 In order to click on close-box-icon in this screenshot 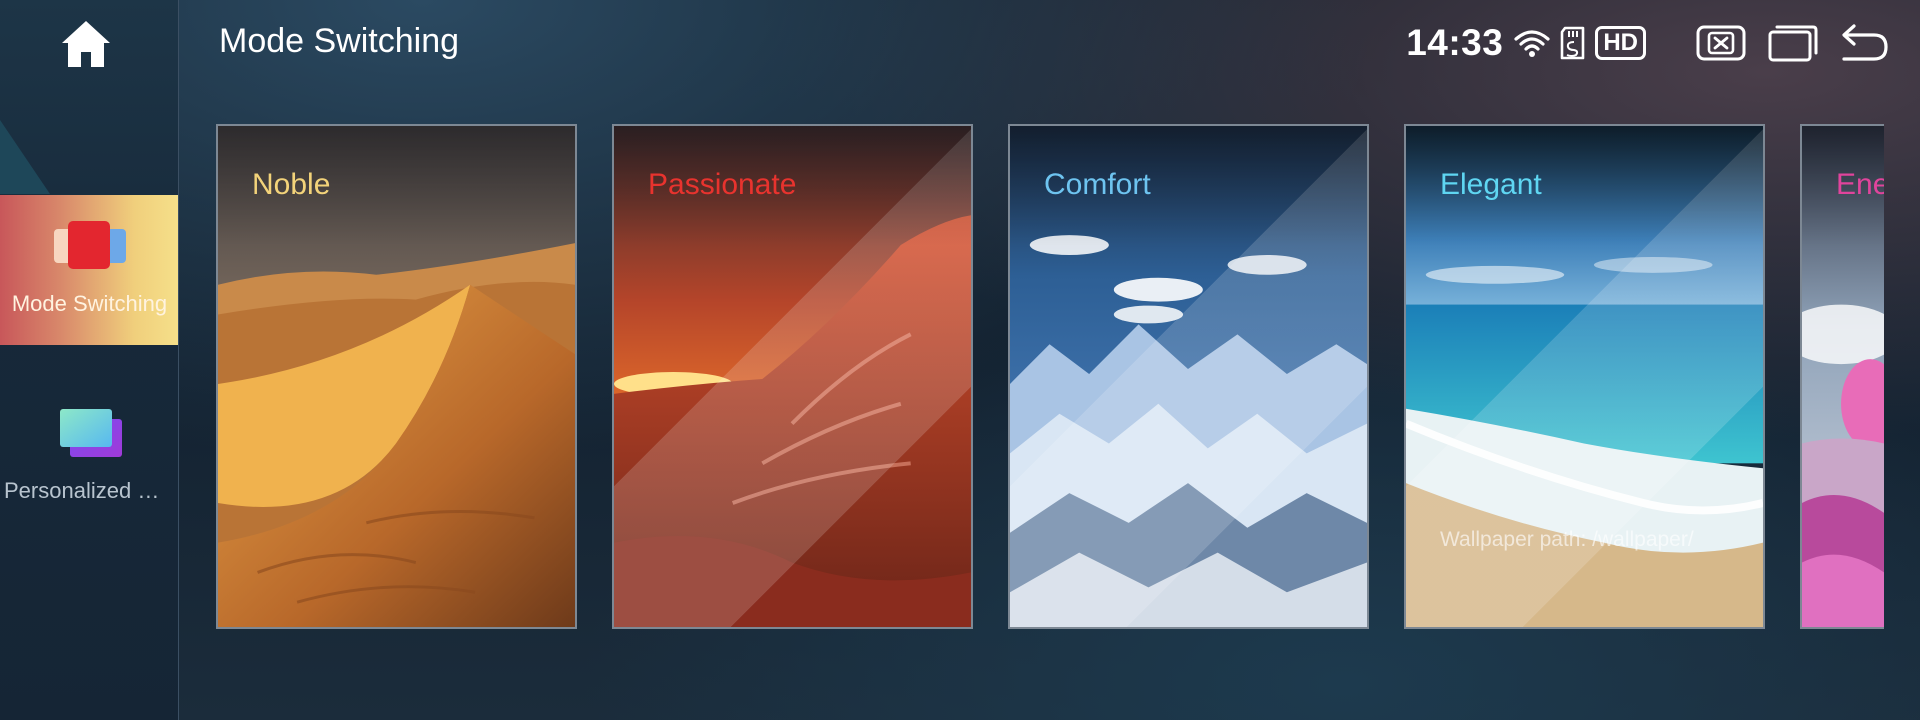, I will do `click(1721, 43)`.